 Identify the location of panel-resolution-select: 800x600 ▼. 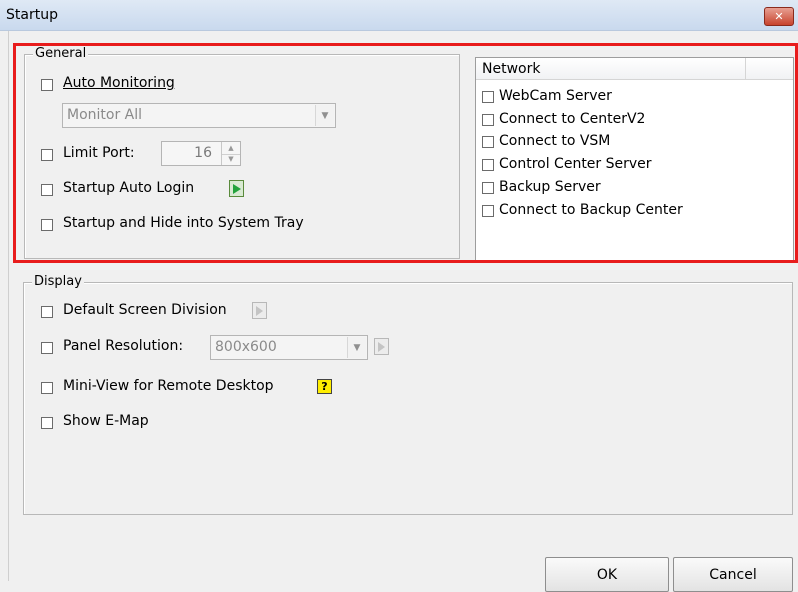
(289, 347).